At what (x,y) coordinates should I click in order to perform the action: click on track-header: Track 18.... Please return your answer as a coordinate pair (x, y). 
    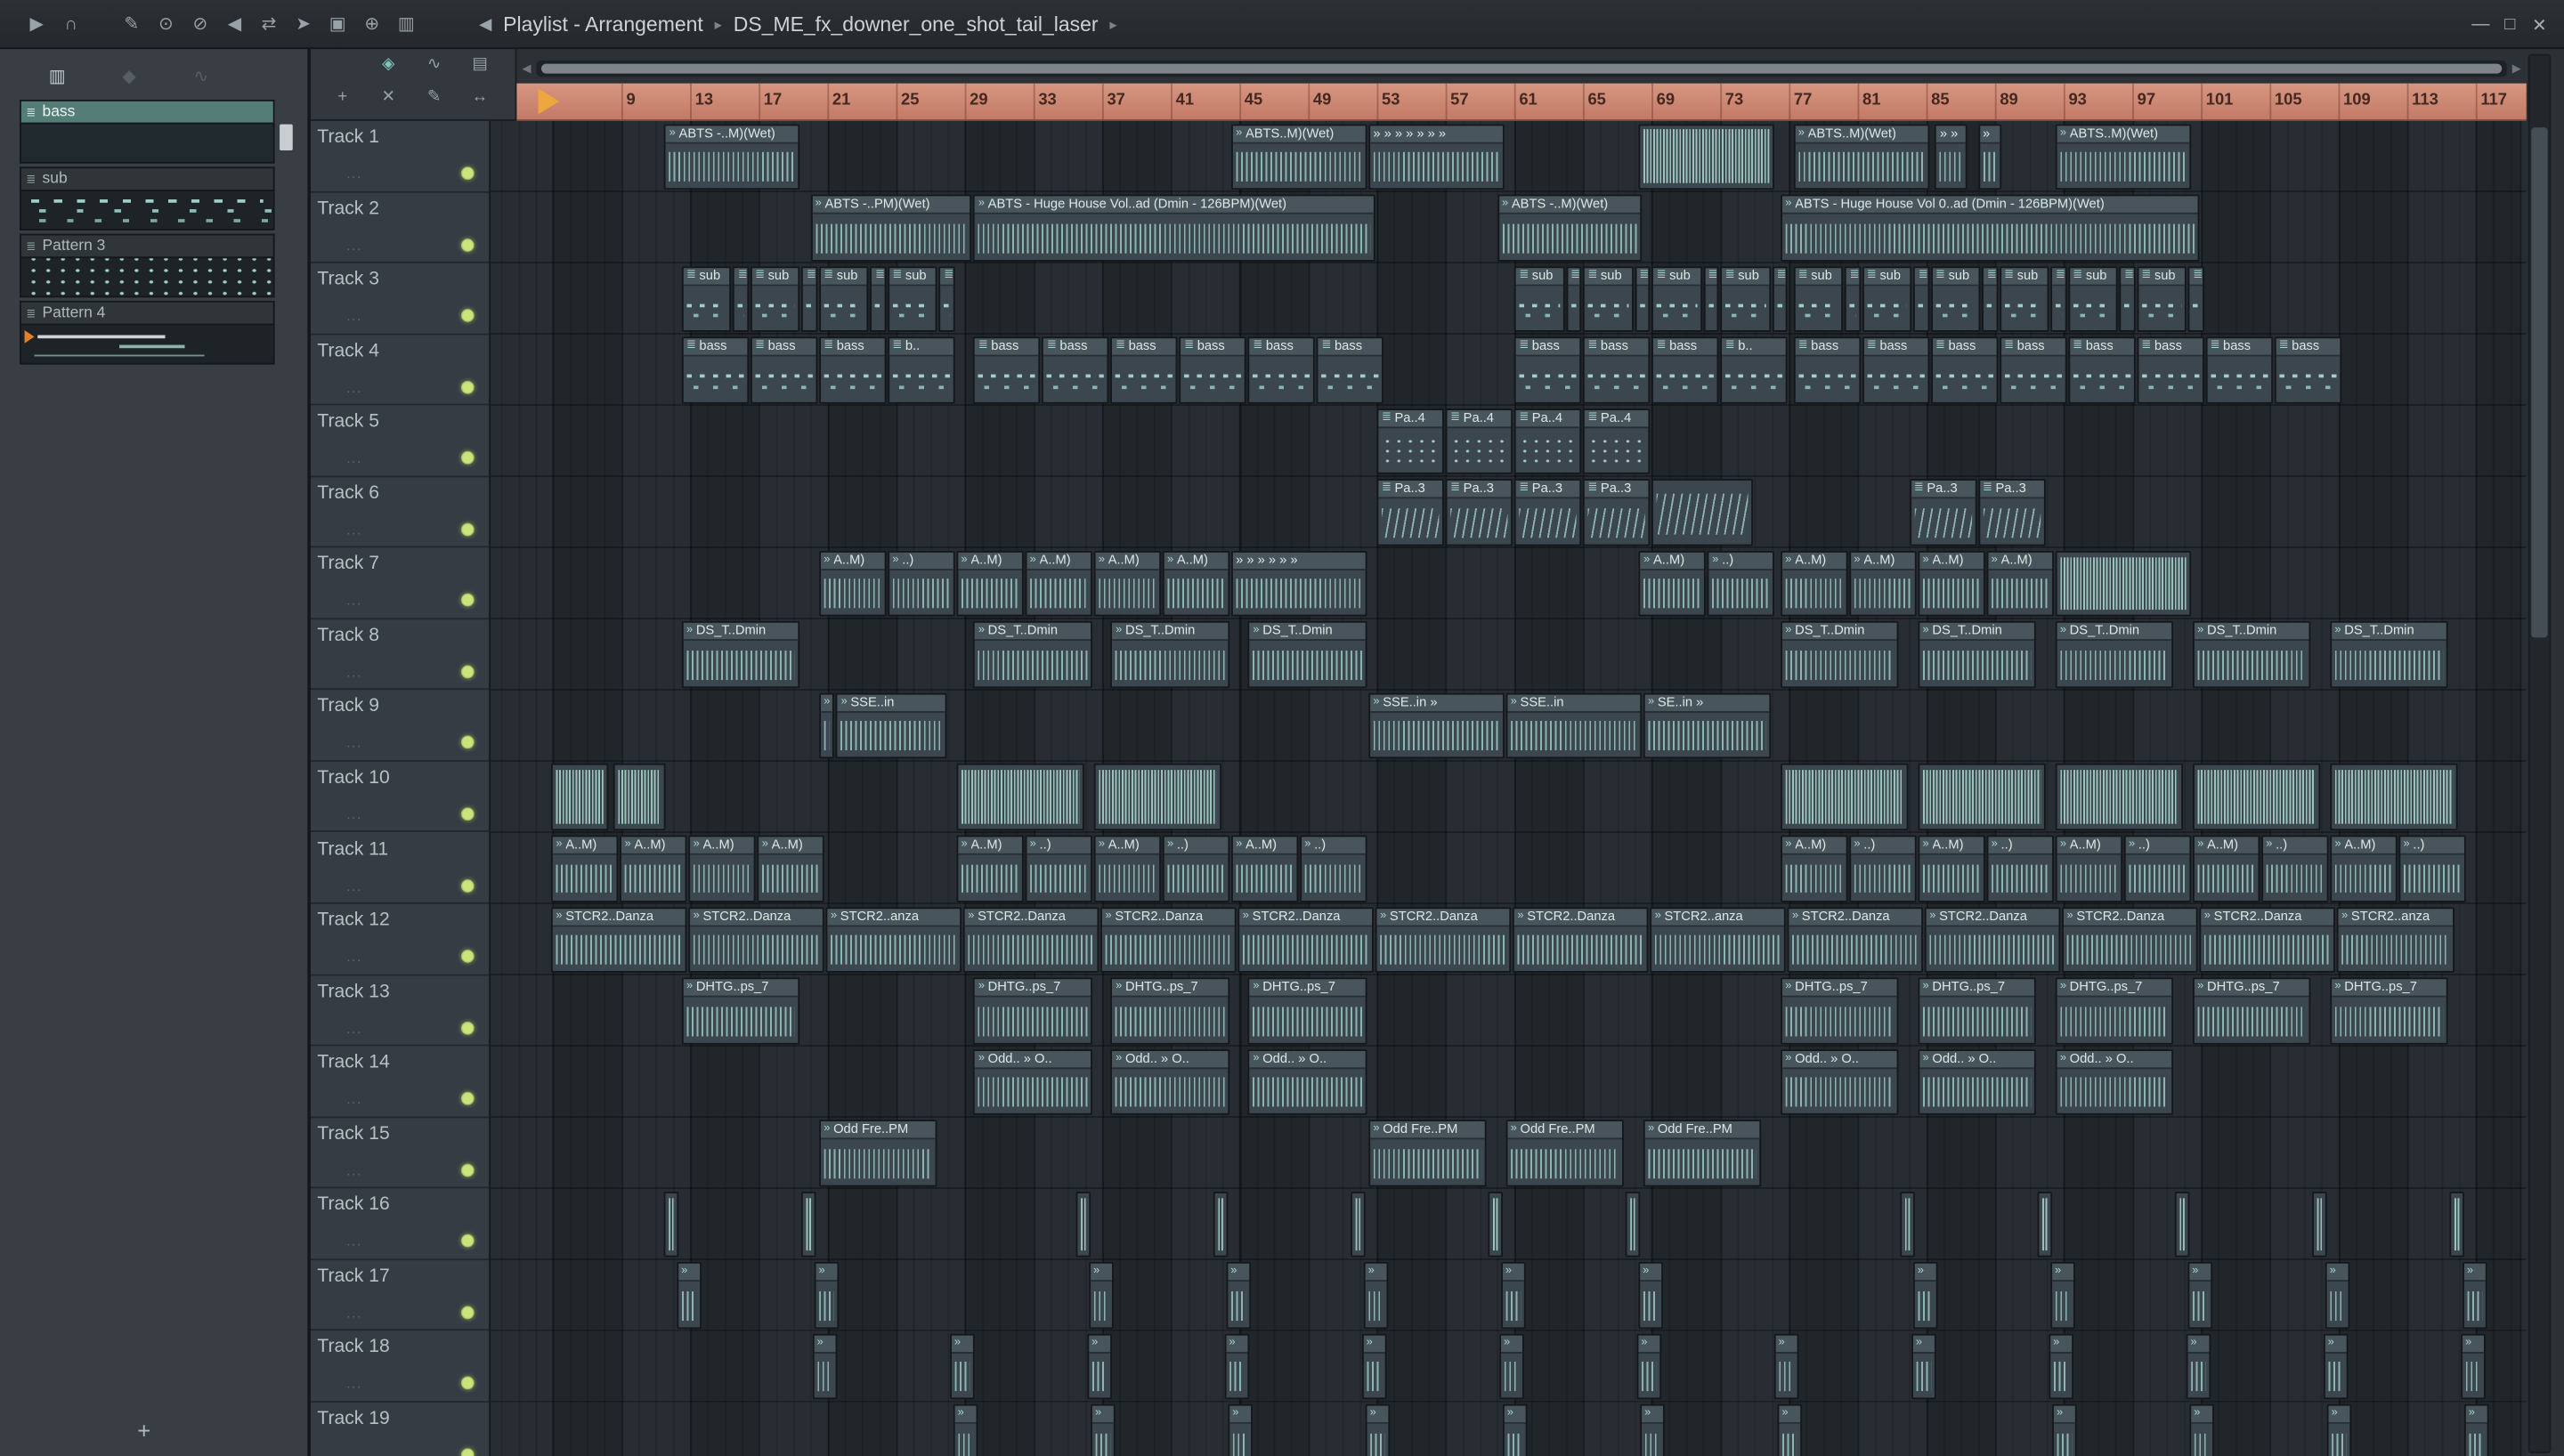
    Looking at the image, I should click on (400, 1367).